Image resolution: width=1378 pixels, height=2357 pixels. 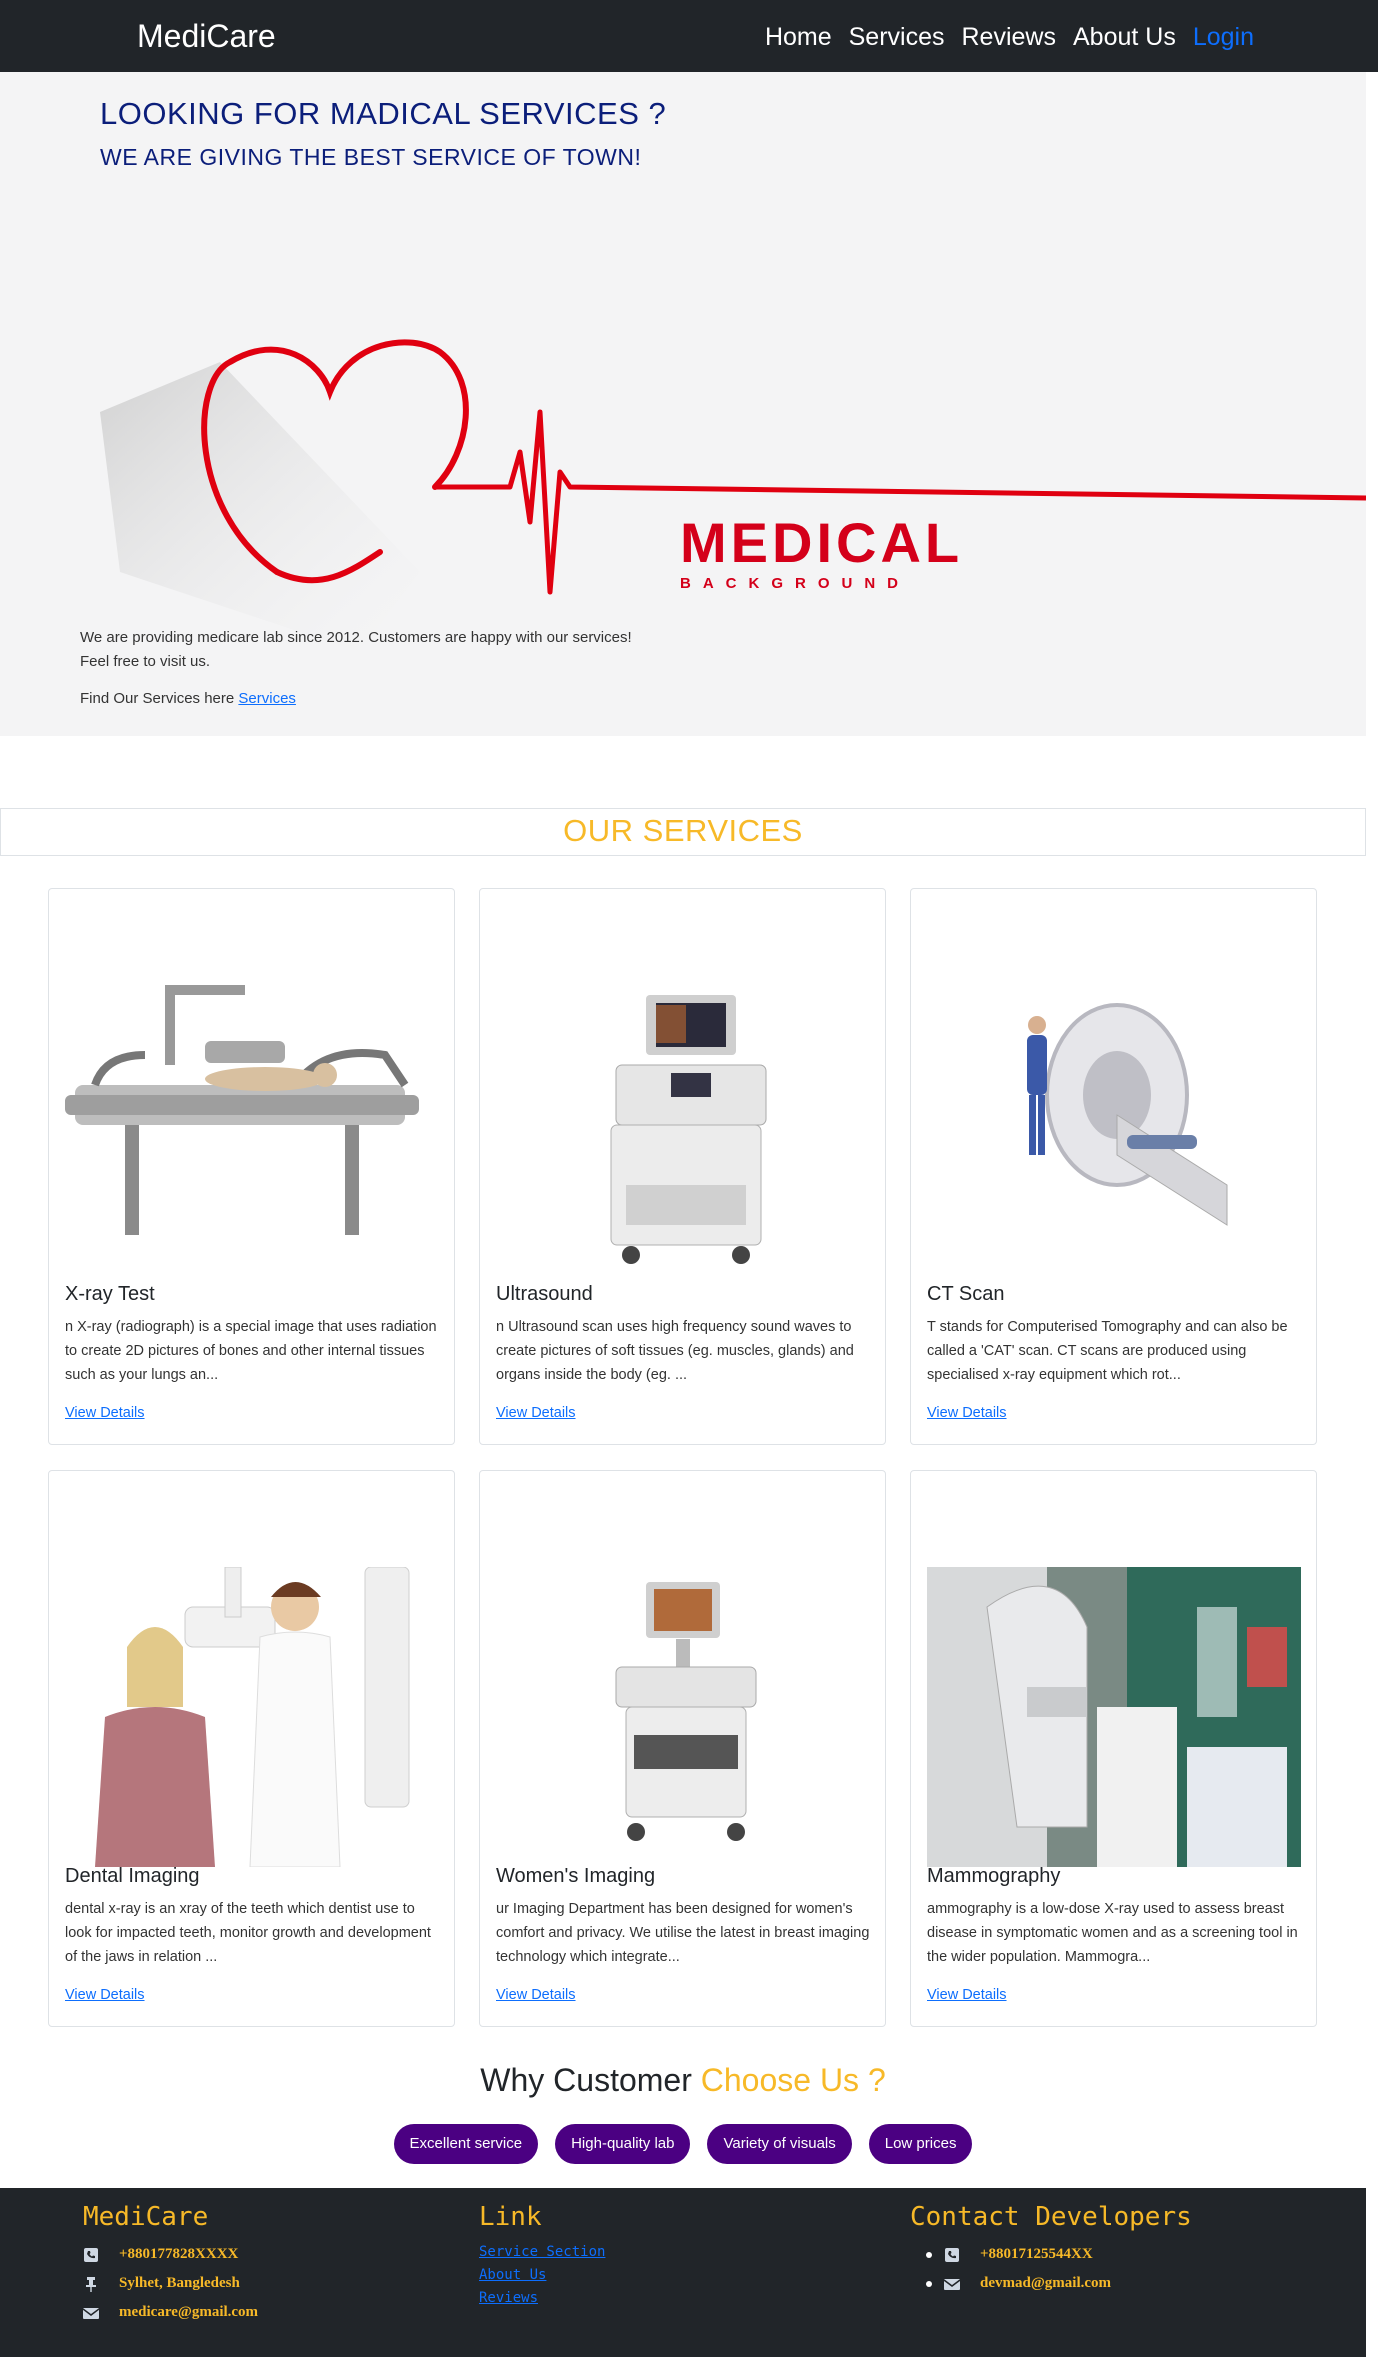 What do you see at coordinates (260, 507) in the screenshot?
I see `heart-shadow` at bounding box center [260, 507].